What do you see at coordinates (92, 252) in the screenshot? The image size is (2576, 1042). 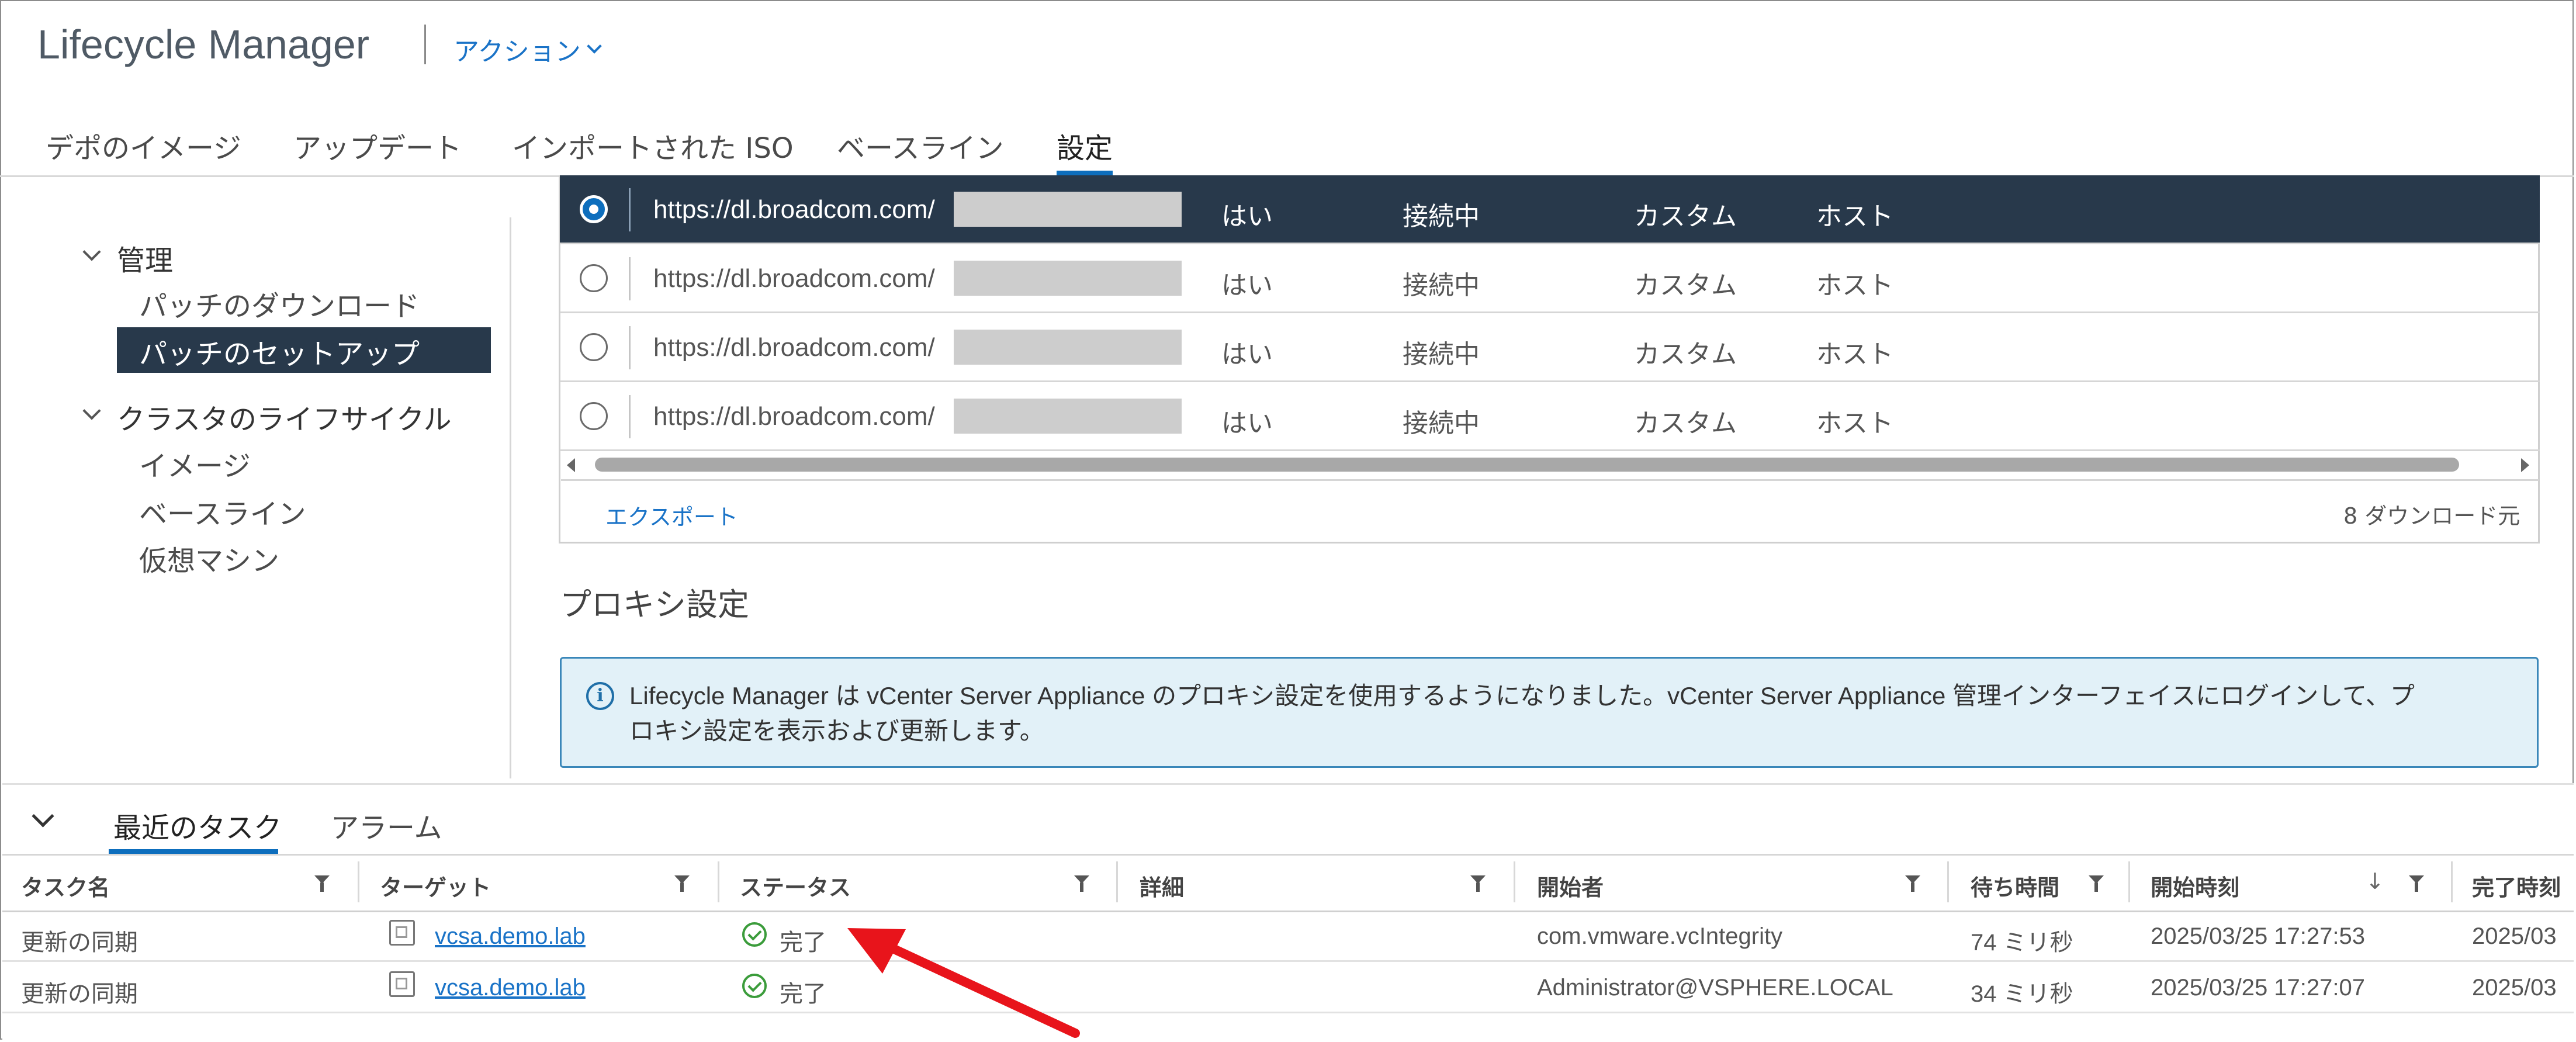 I see `tree-toggle-admin` at bounding box center [92, 252].